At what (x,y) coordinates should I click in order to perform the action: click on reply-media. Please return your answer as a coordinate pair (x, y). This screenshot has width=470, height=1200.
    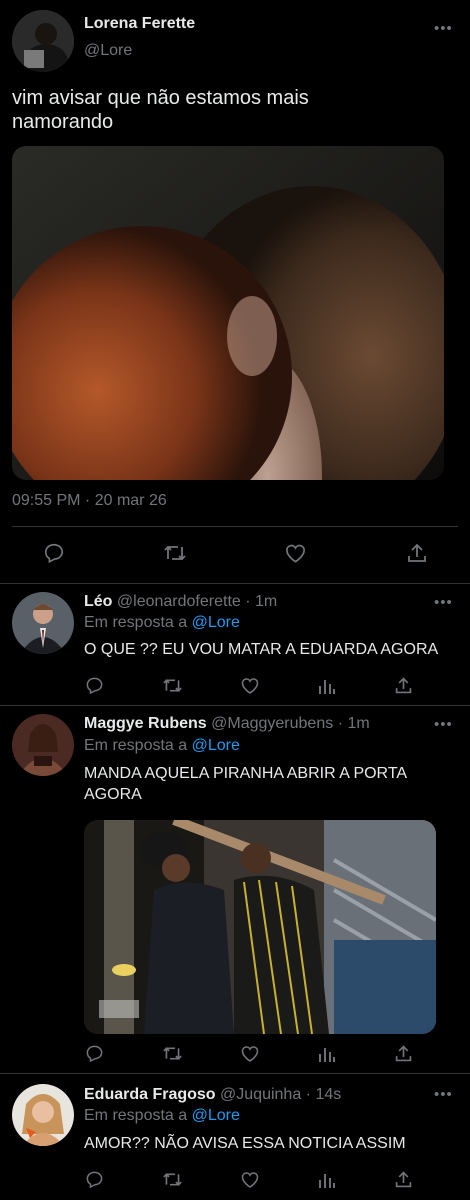
    Looking at the image, I should click on (260, 927).